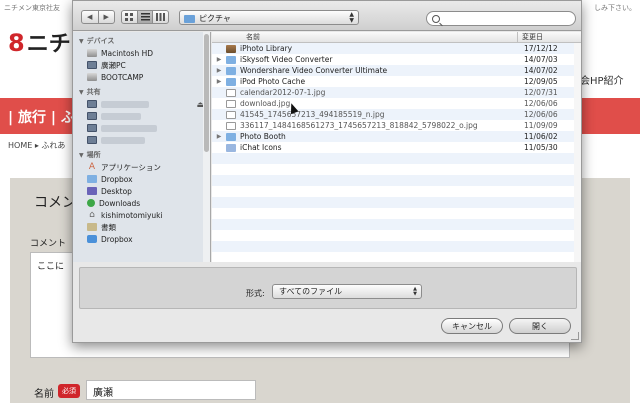 The image size is (640, 403). What do you see at coordinates (266, 48) in the screenshot?
I see `file-name: iPhoto Library` at bounding box center [266, 48].